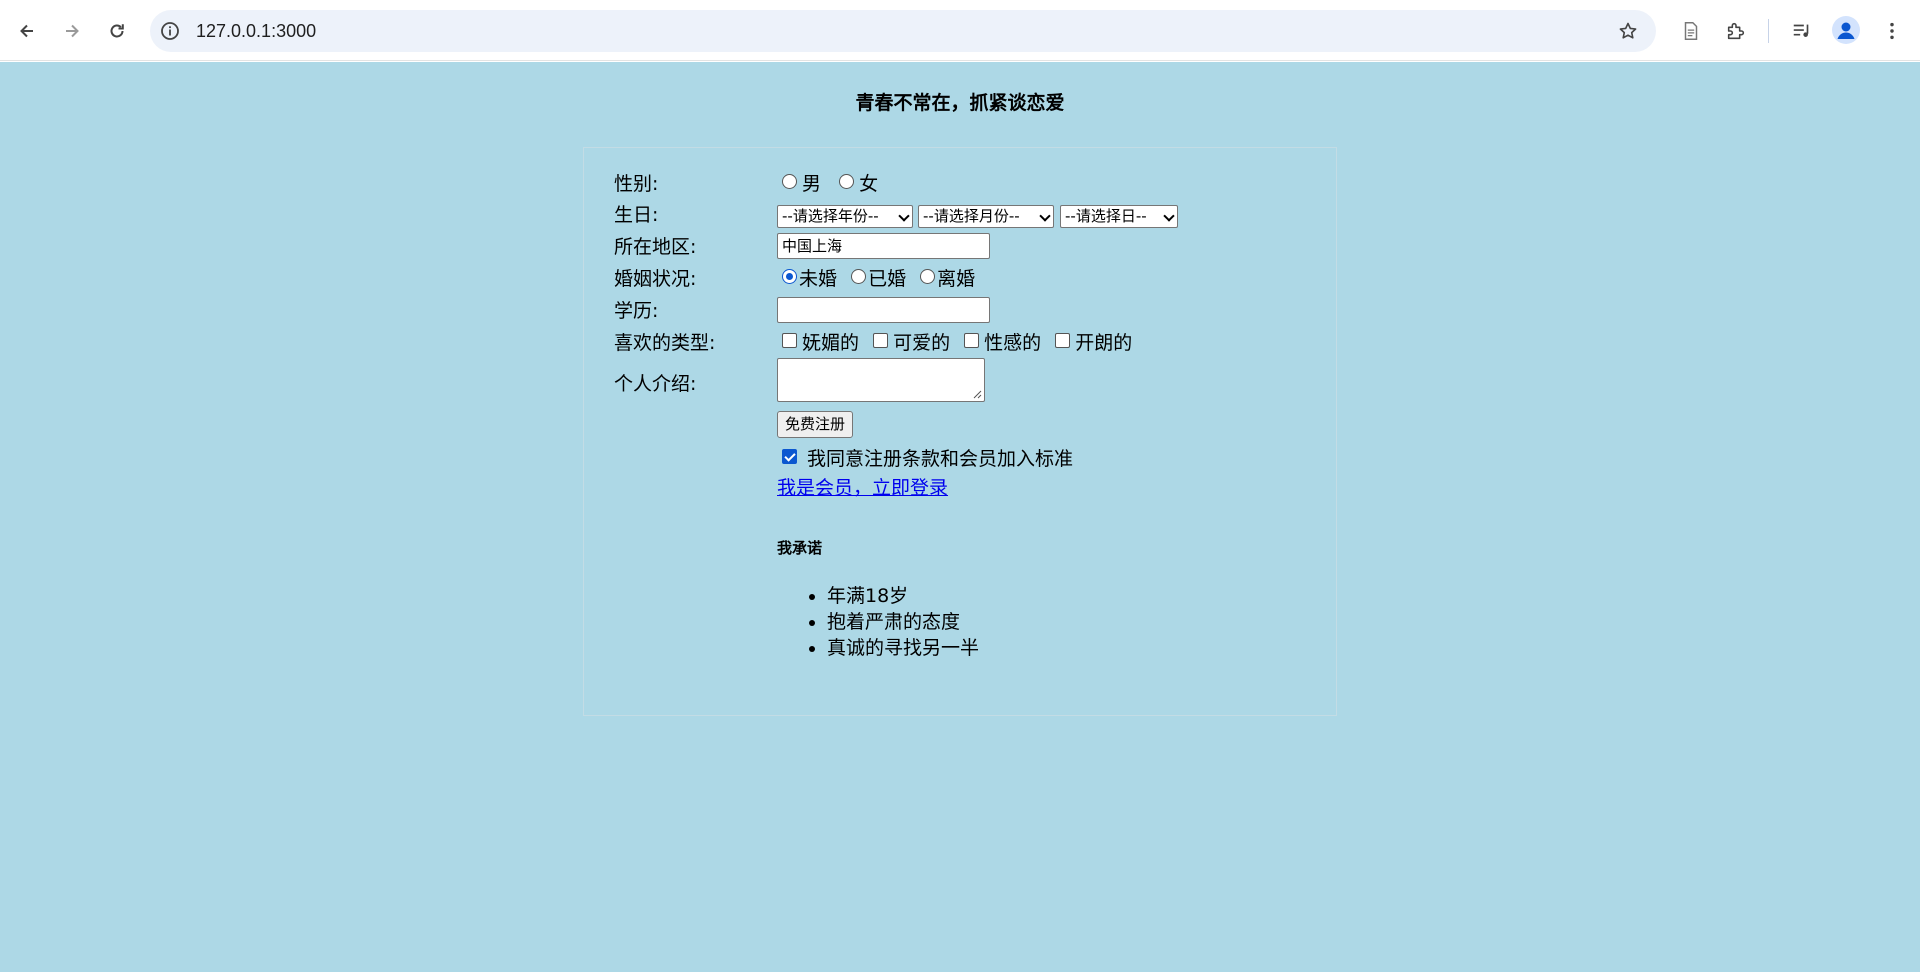 The height and width of the screenshot is (972, 1920). I want to click on marital-married-label: 已婚, so click(887, 279).